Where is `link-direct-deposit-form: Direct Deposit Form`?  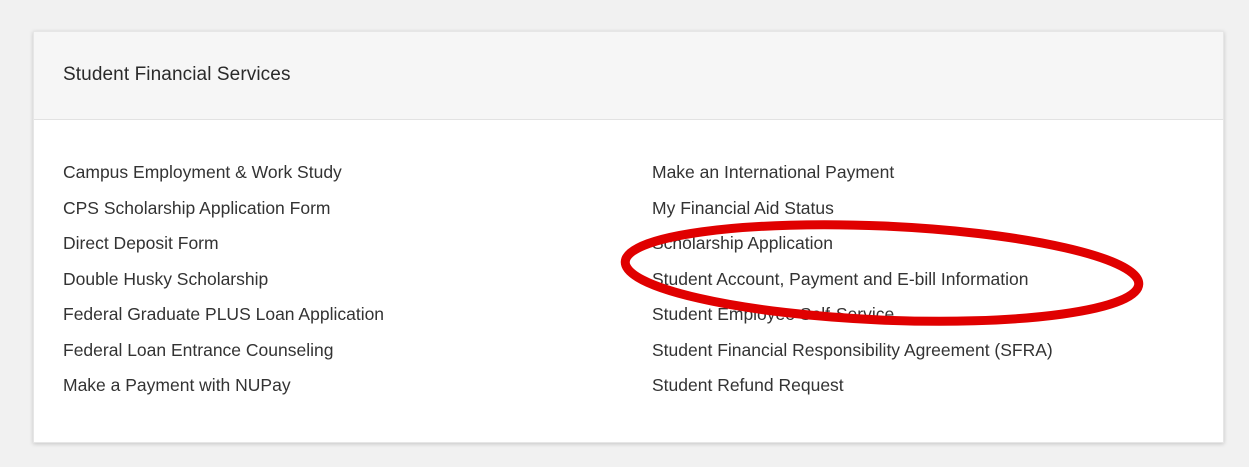 link-direct-deposit-form: Direct Deposit Form is located at coordinates (141, 243).